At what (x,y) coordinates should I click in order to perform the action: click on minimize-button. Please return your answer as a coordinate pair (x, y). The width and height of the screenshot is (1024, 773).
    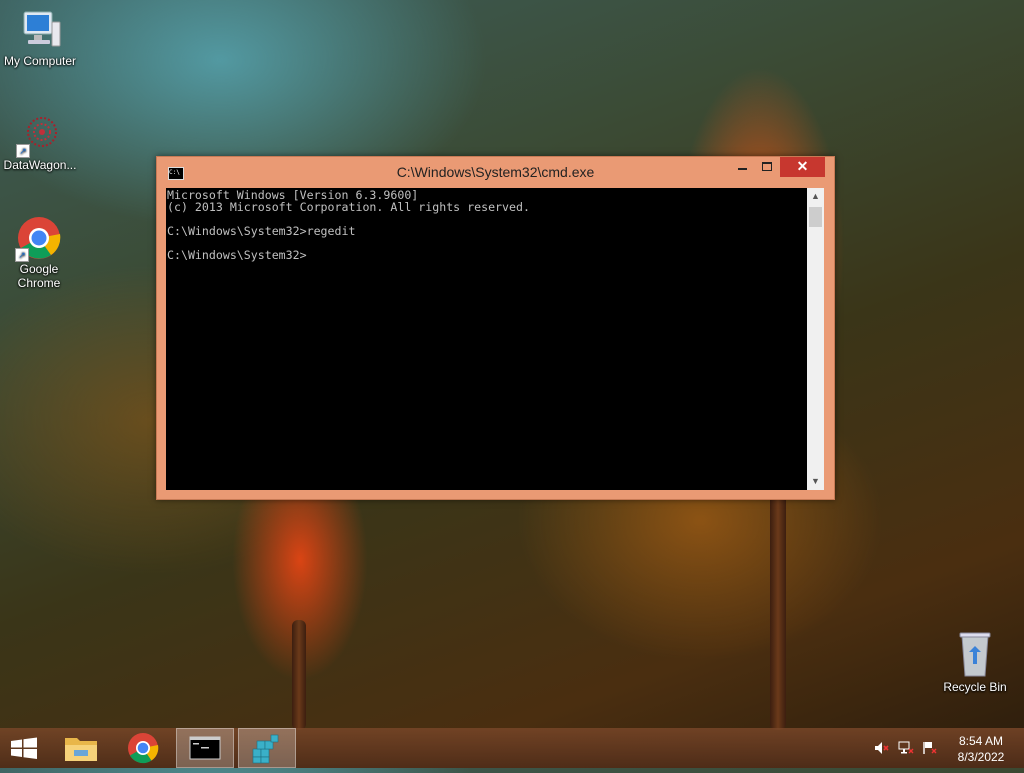
    Looking at the image, I should click on (742, 167).